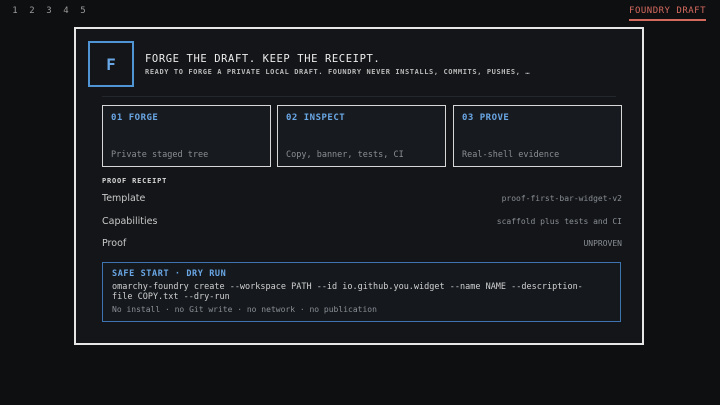 Image resolution: width=720 pixels, height=405 pixels. What do you see at coordinates (32, 11) in the screenshot?
I see `workspace-2: 2` at bounding box center [32, 11].